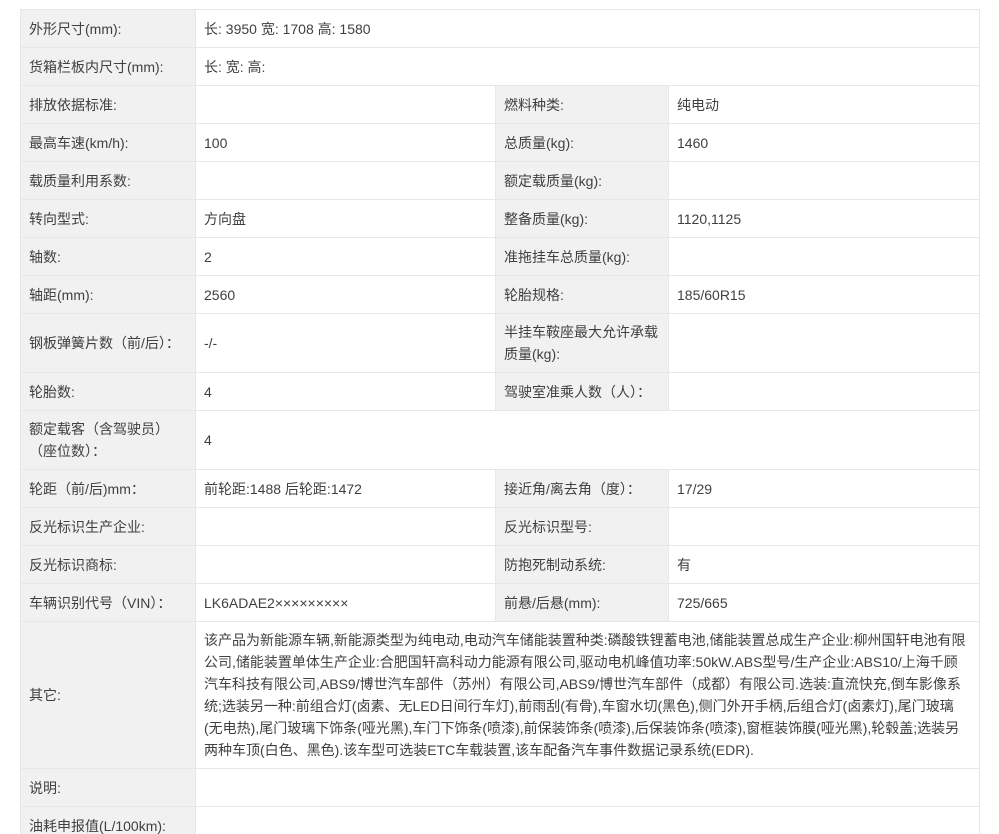 The height and width of the screenshot is (834, 999). I want to click on label-spring-leaf-count: 钢板弹簧片数（前/后）：, so click(108, 343).